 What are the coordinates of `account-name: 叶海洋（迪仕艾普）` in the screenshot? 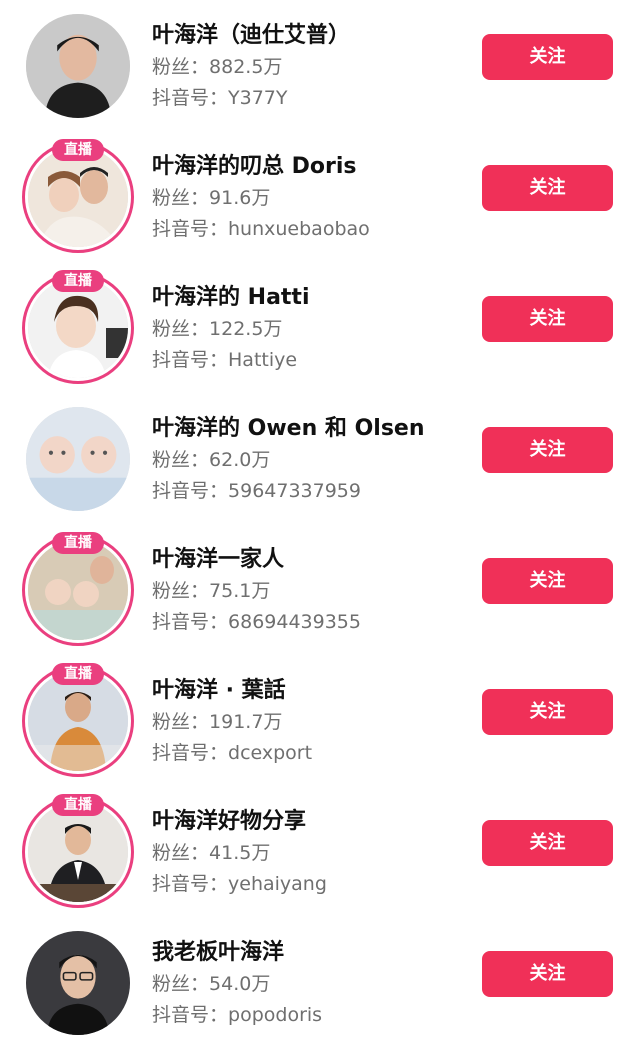 It's located at (251, 35).